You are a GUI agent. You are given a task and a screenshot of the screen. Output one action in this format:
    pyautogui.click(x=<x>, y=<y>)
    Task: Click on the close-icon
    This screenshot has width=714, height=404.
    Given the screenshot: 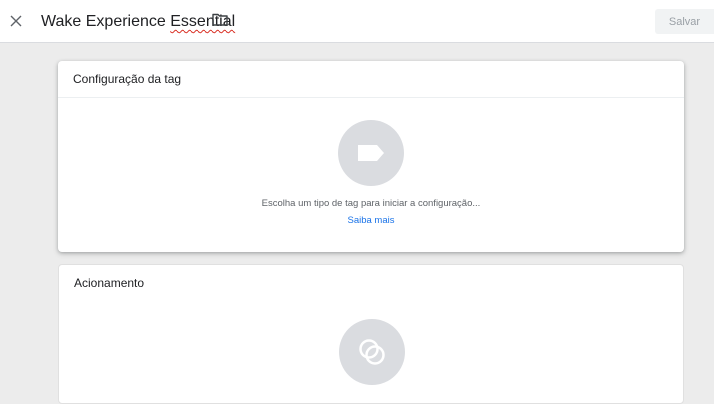 What is the action you would take?
    pyautogui.click(x=16, y=21)
    